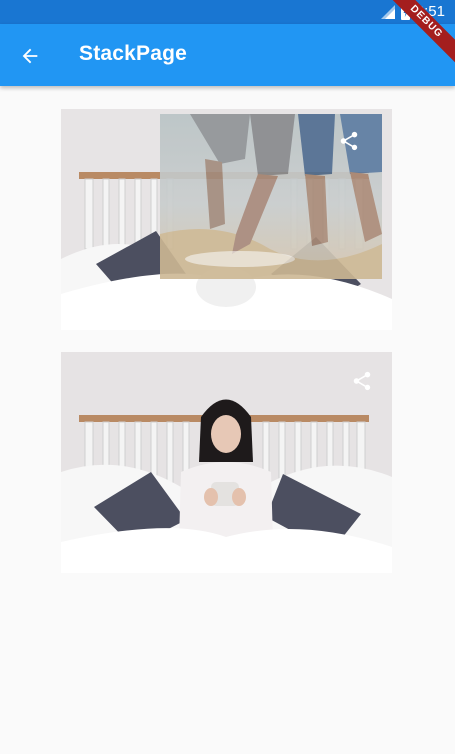 The height and width of the screenshot is (754, 455). What do you see at coordinates (227, 55) in the screenshot?
I see `app-bar: StackPage` at bounding box center [227, 55].